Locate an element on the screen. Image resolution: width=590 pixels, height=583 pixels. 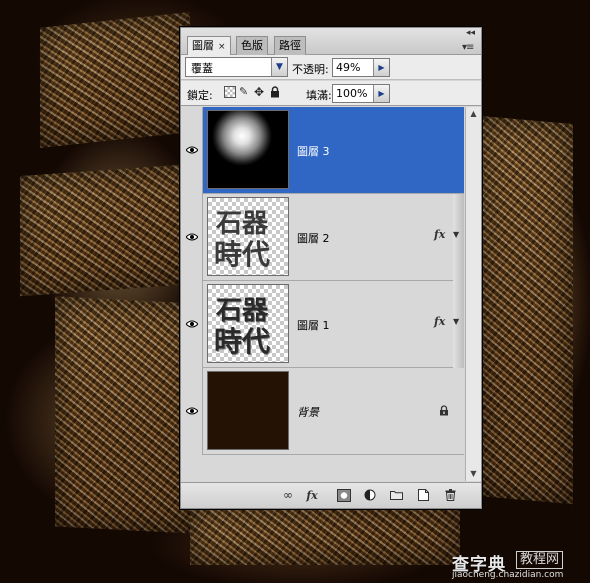
panel-menu-icon: ▾≡ is located at coordinates (468, 47).